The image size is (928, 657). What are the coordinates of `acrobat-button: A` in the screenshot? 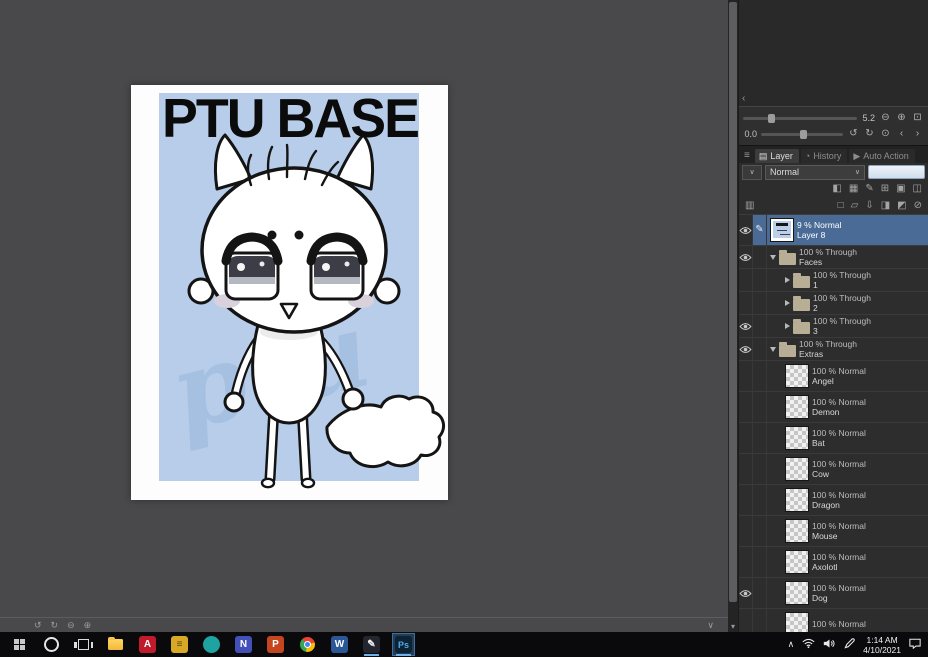 It's located at (147, 644).